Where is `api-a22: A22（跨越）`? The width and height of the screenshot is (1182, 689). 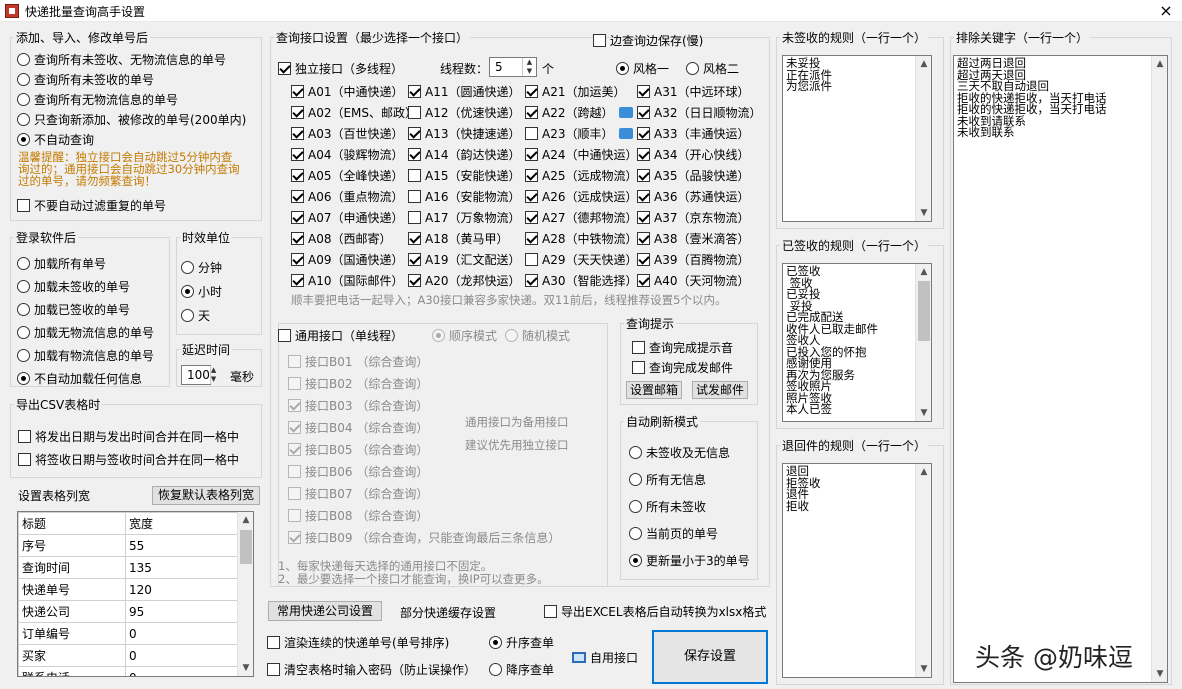 api-a22: A22（跨越） is located at coordinates (579, 112).